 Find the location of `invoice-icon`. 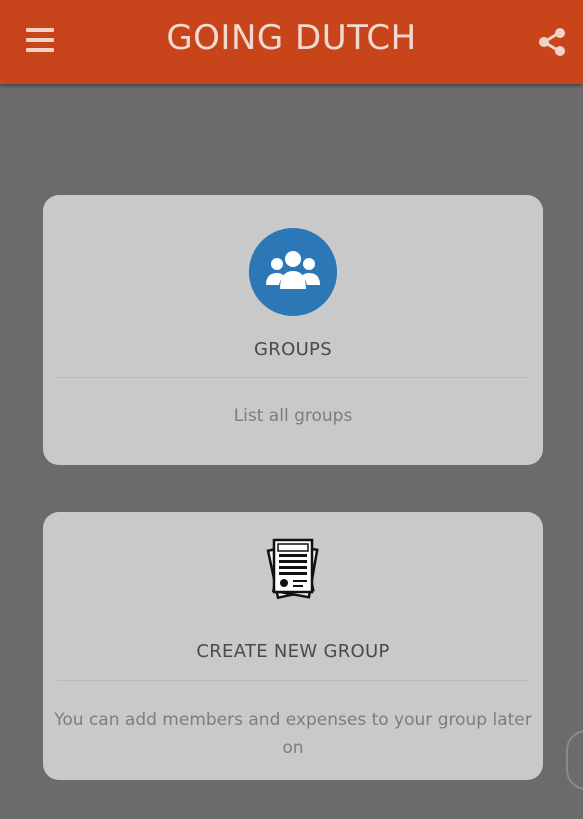

invoice-icon is located at coordinates (292, 569).